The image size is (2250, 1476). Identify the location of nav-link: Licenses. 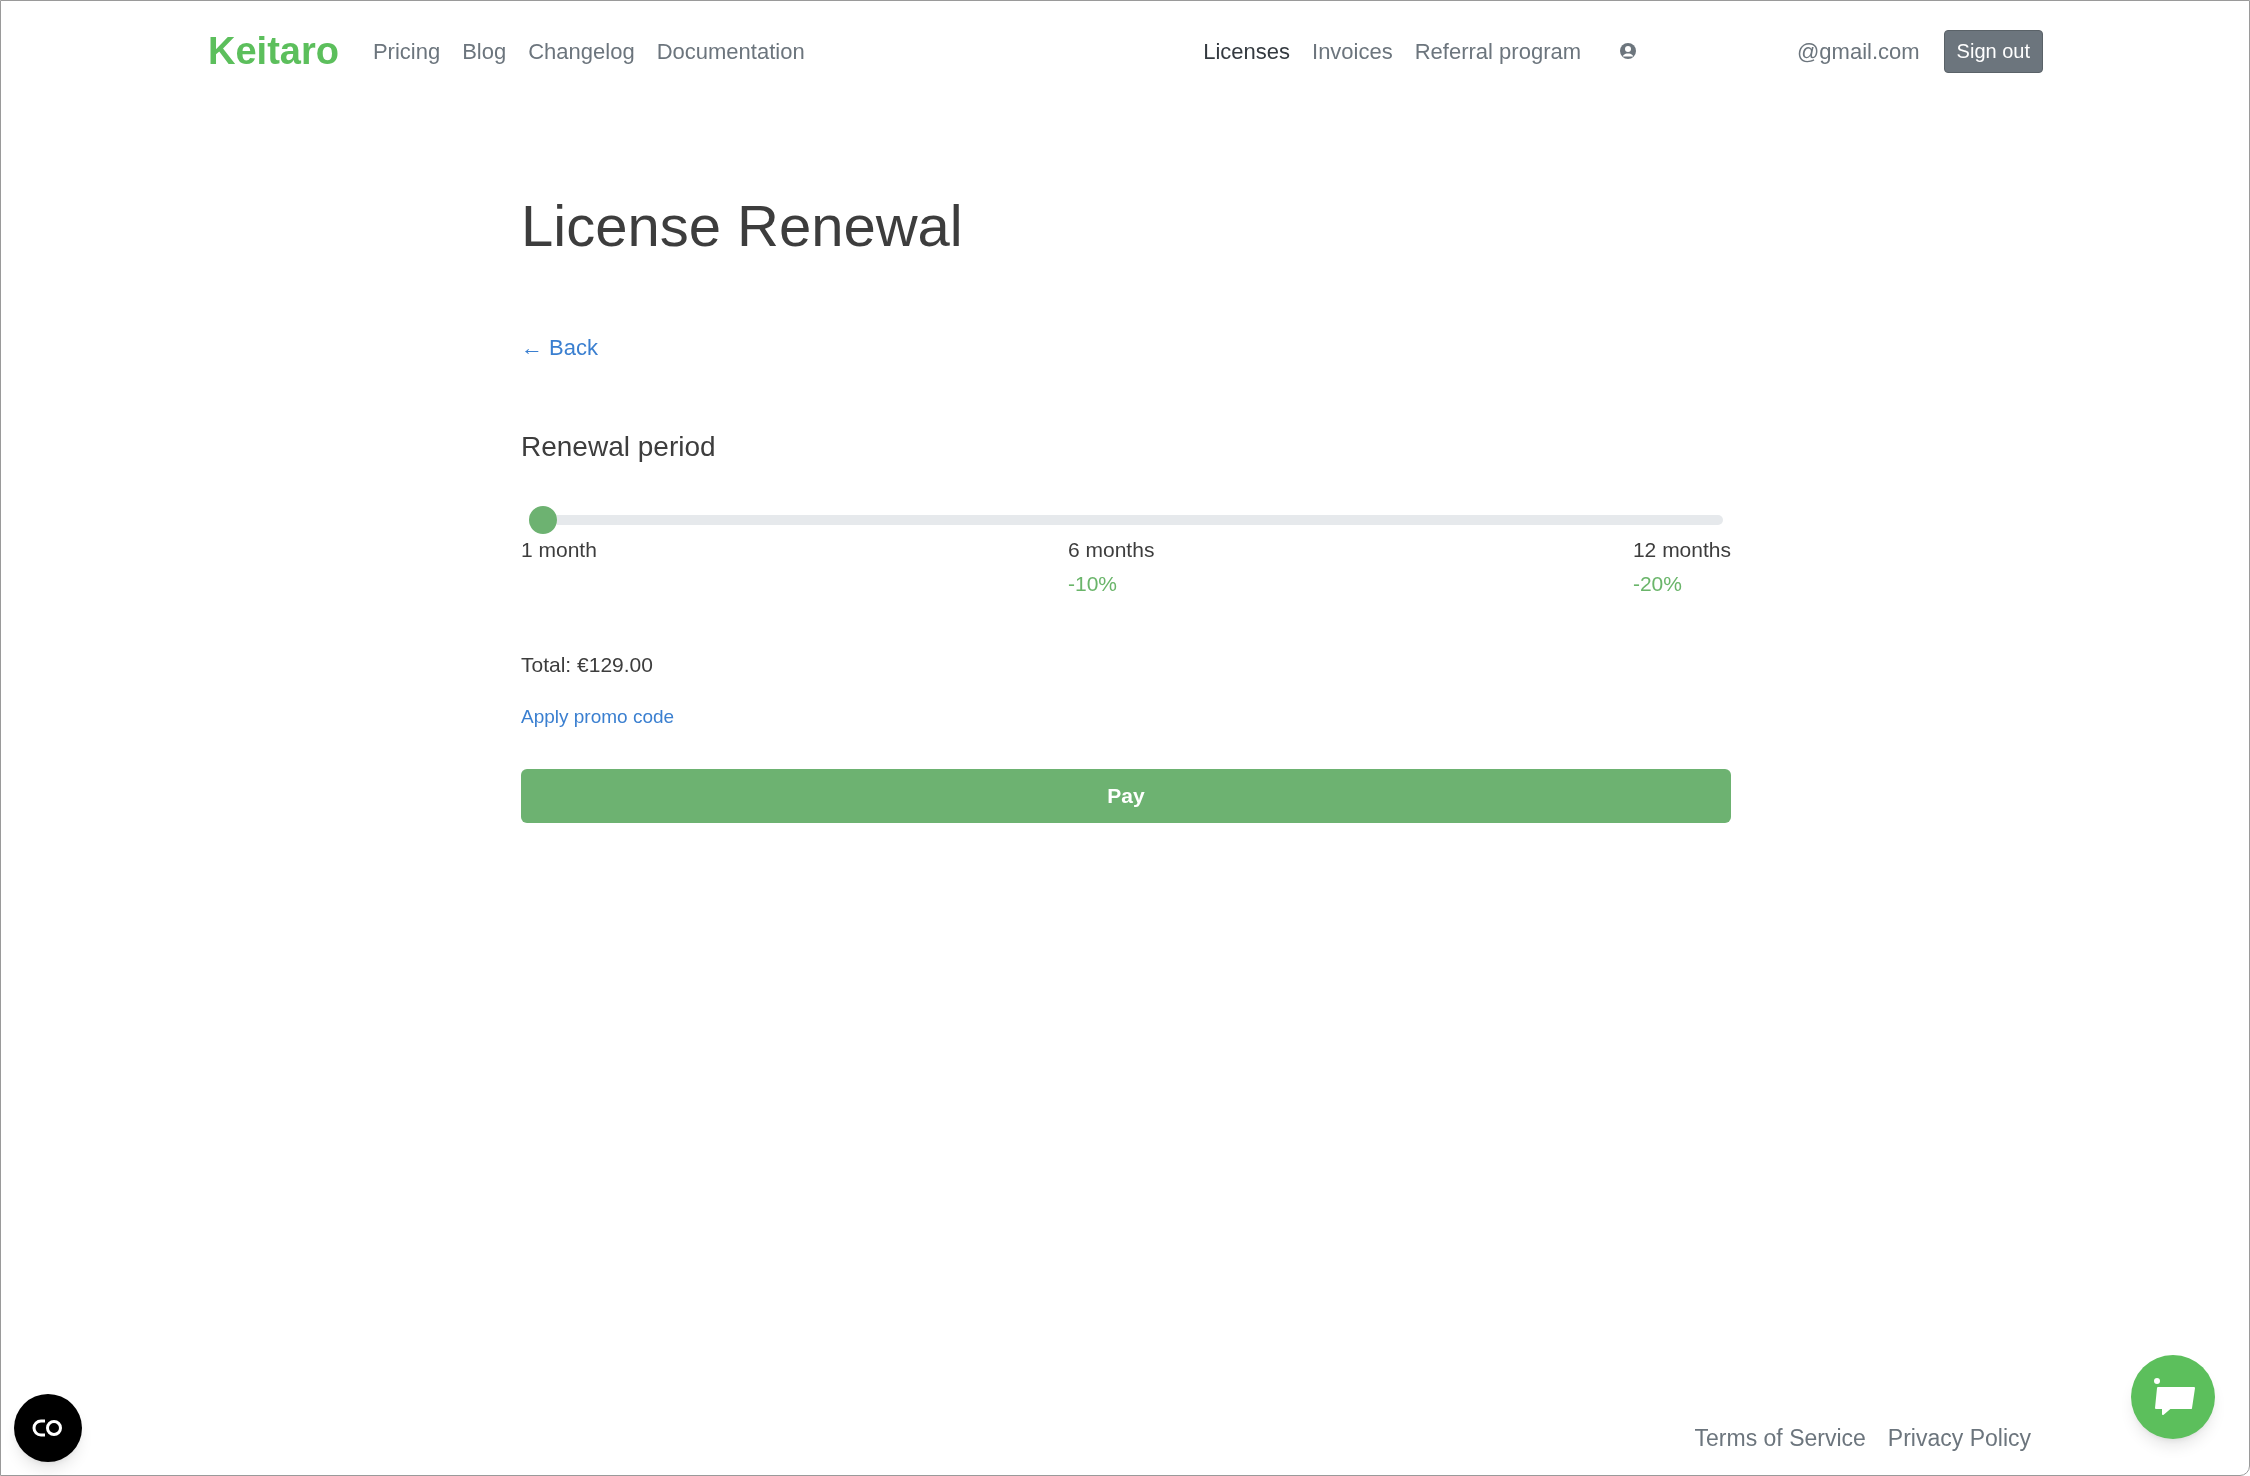
(1246, 51).